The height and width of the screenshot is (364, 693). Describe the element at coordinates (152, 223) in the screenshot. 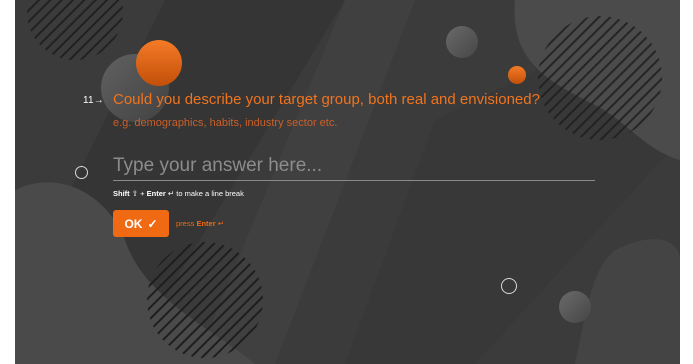

I see `checkmark-icon: ✓` at that location.